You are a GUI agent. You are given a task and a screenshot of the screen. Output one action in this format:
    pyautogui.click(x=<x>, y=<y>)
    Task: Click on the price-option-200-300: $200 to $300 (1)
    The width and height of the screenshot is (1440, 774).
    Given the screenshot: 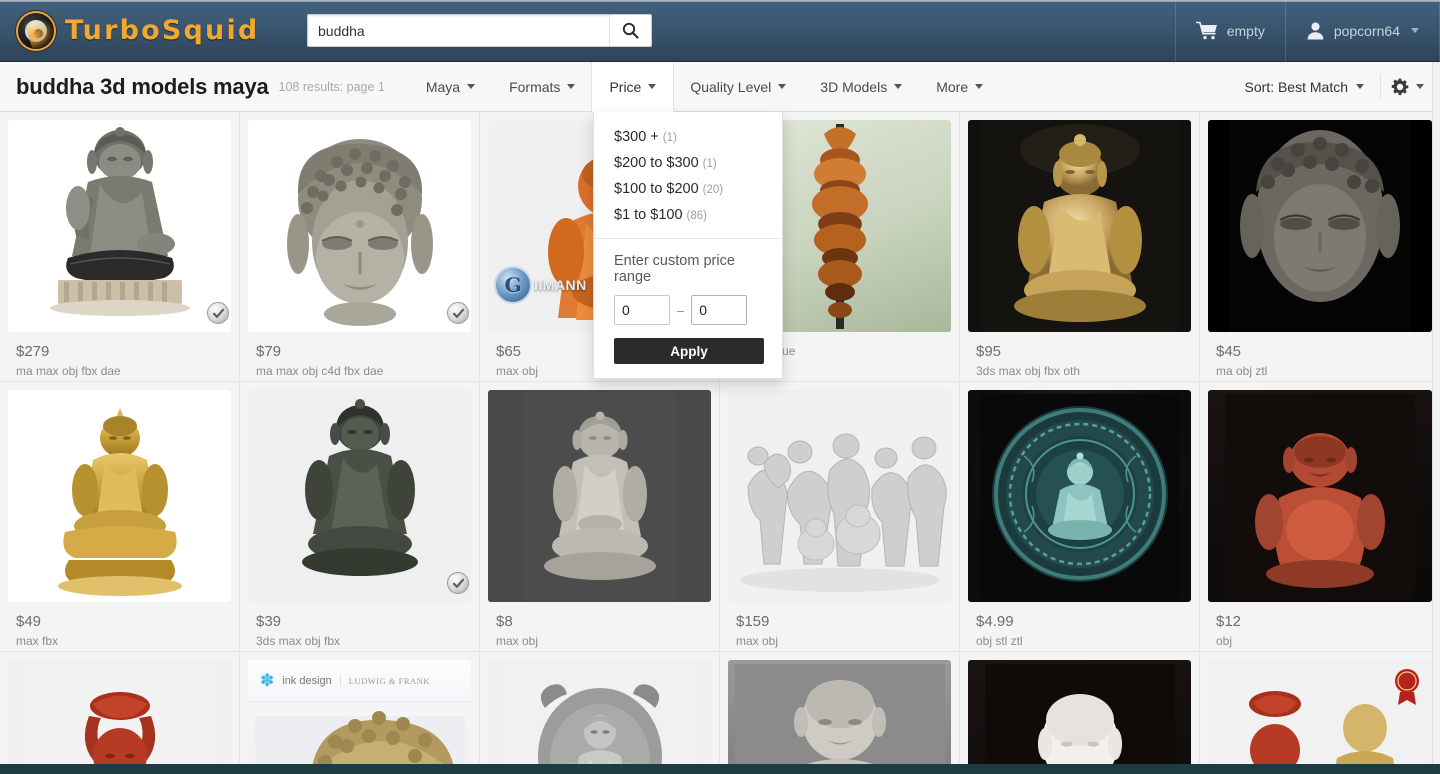 What is the action you would take?
    pyautogui.click(x=688, y=163)
    